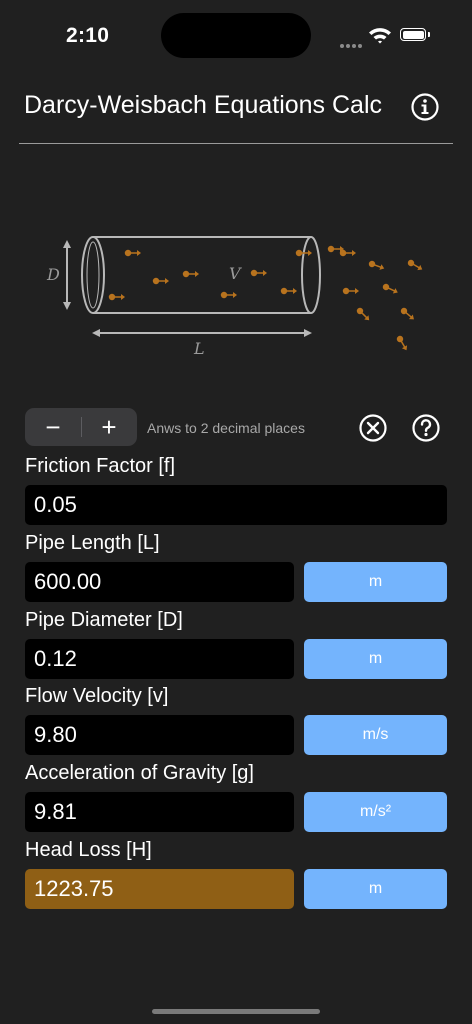  Describe the element at coordinates (236, 143) in the screenshot. I see `header-divider` at that location.